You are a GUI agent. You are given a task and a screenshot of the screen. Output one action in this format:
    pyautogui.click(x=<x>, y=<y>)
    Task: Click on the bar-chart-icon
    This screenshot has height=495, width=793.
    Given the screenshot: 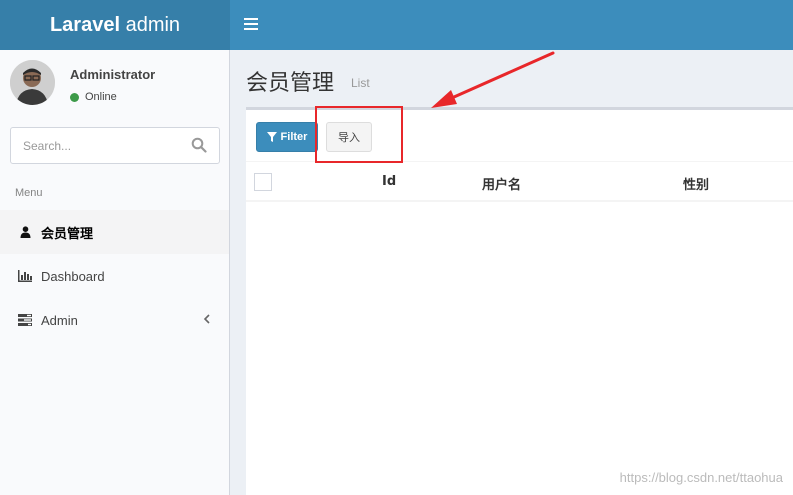 What is the action you would take?
    pyautogui.click(x=25, y=276)
    